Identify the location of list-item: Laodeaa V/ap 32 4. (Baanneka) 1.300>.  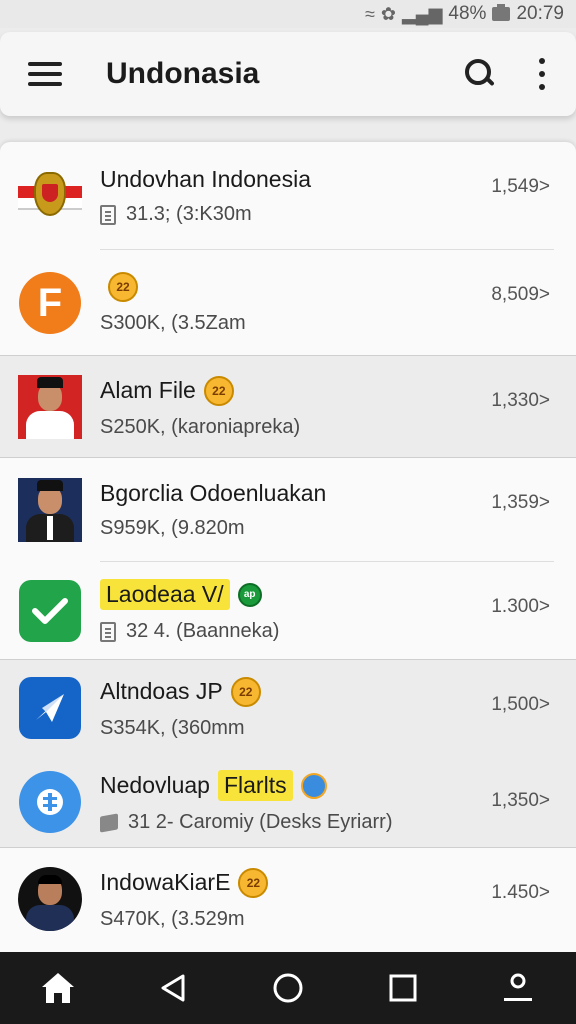
(288, 611).